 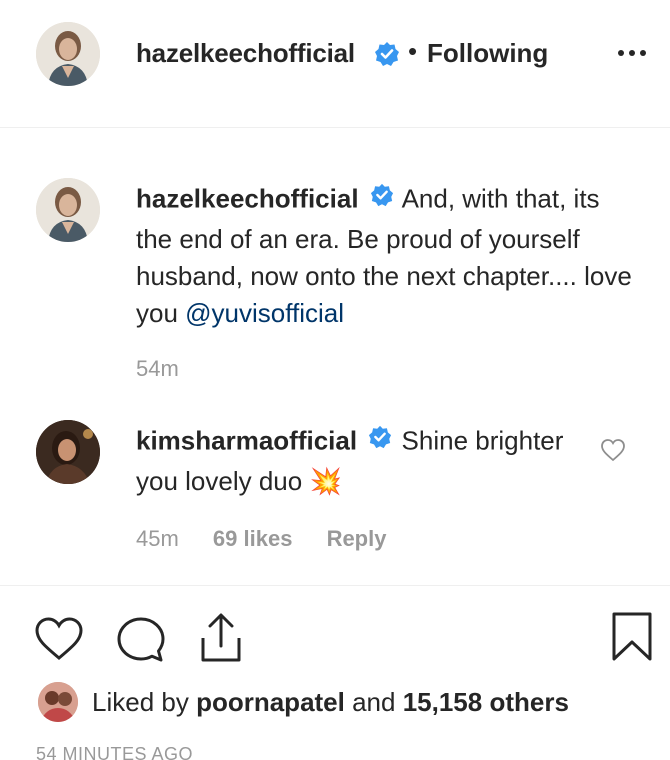 What do you see at coordinates (58, 702) in the screenshot?
I see `liker-avatar` at bounding box center [58, 702].